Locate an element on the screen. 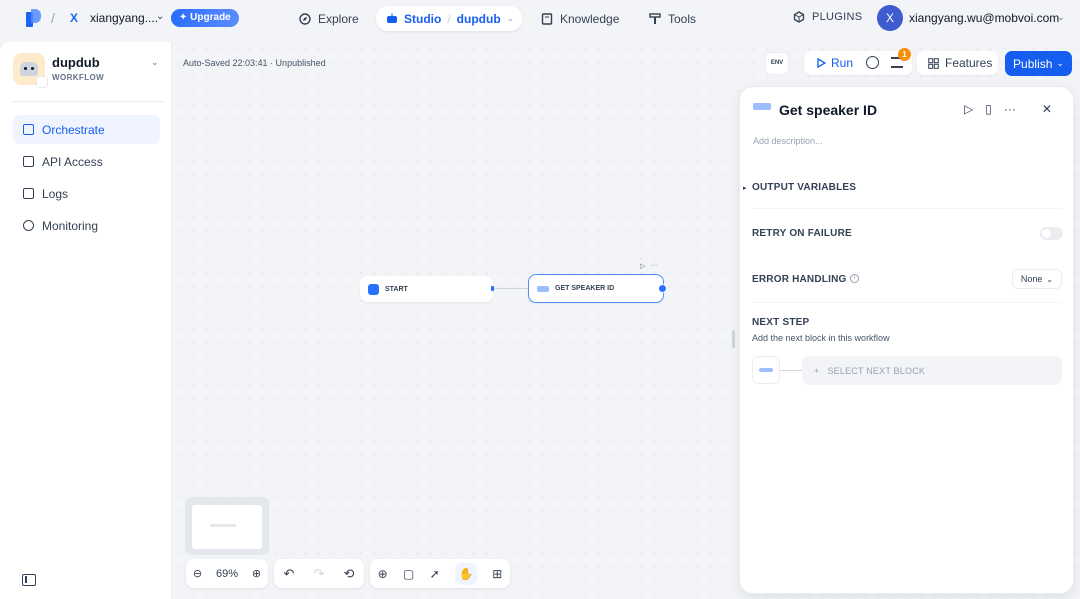 The image size is (1080, 599). current-node-icon is located at coordinates (766, 370).